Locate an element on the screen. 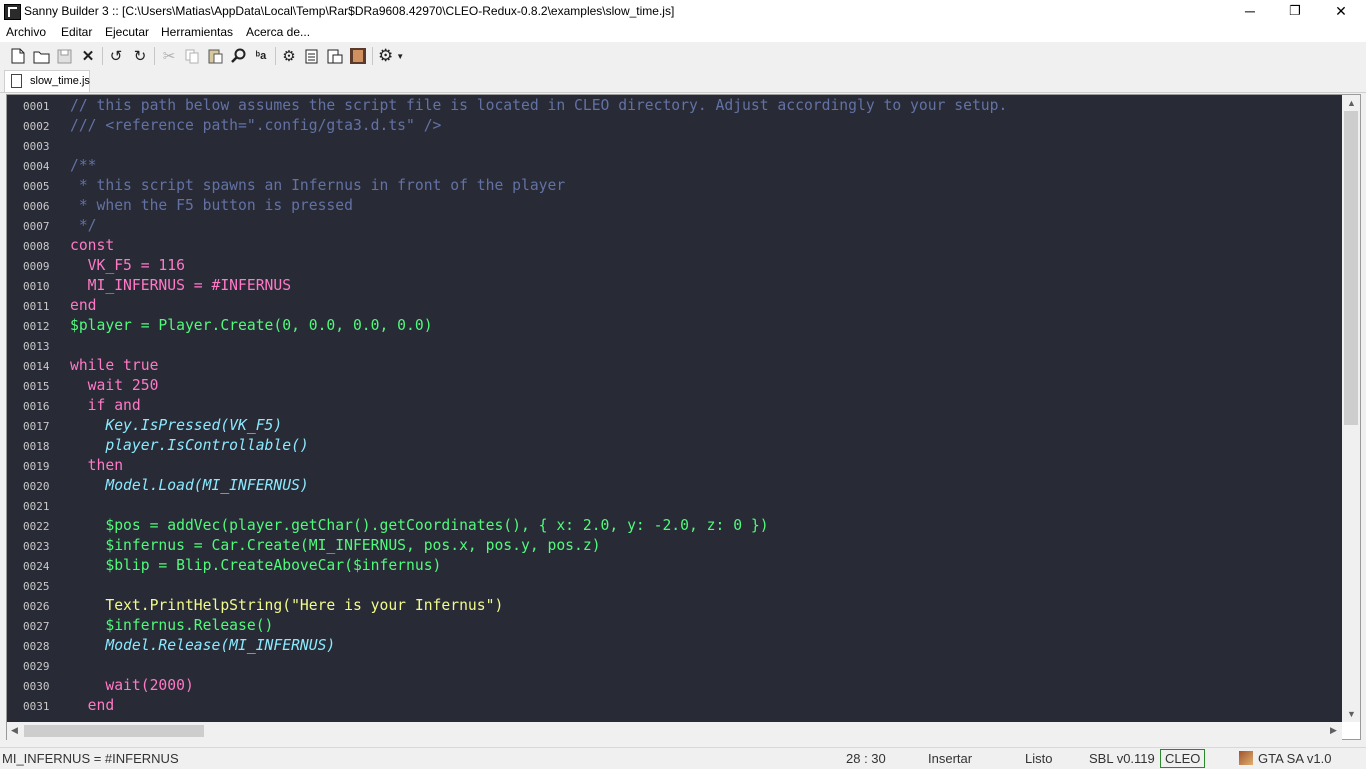  code-line: 0010 MI_INFERNUS = #INFERNUS is located at coordinates (674, 285).